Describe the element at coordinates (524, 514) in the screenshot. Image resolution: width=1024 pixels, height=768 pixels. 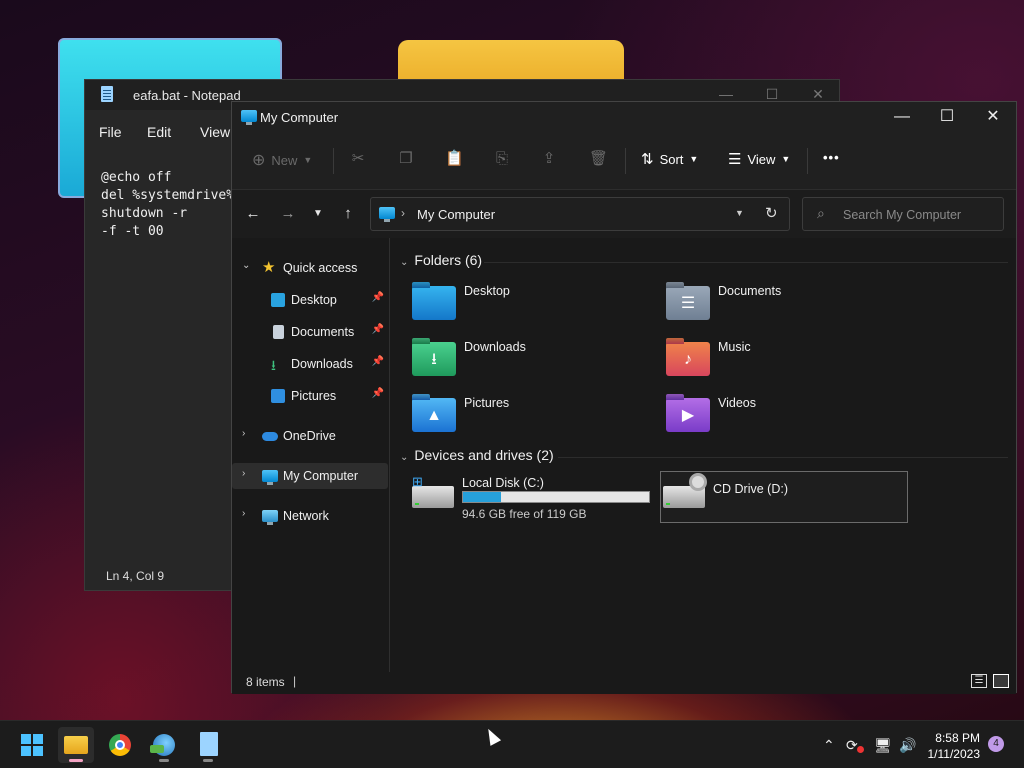
I see `drive-free-space: 94.6 GB free of 119 GB` at that location.